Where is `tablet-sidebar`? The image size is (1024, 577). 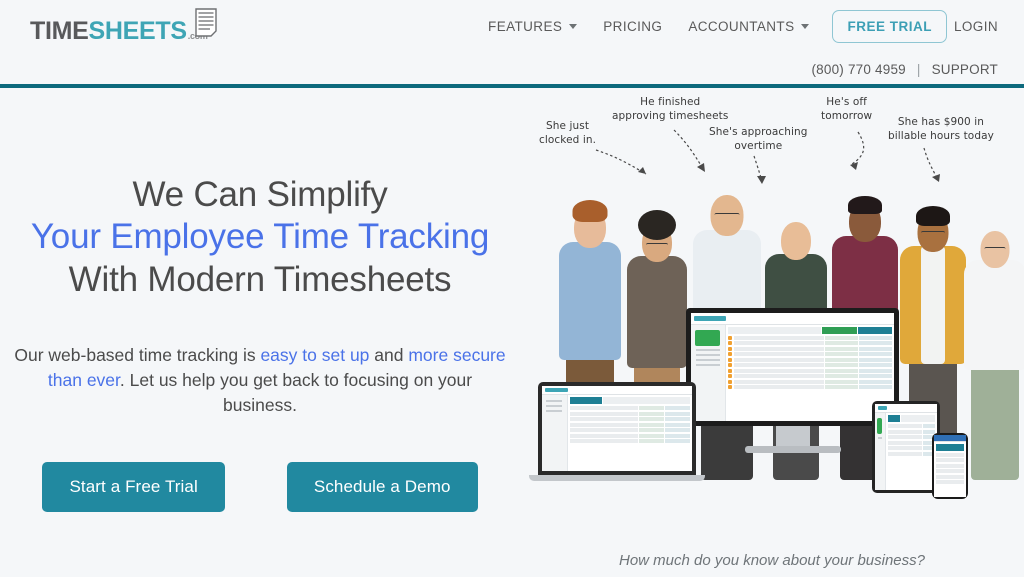
tablet-sidebar is located at coordinates (880, 451).